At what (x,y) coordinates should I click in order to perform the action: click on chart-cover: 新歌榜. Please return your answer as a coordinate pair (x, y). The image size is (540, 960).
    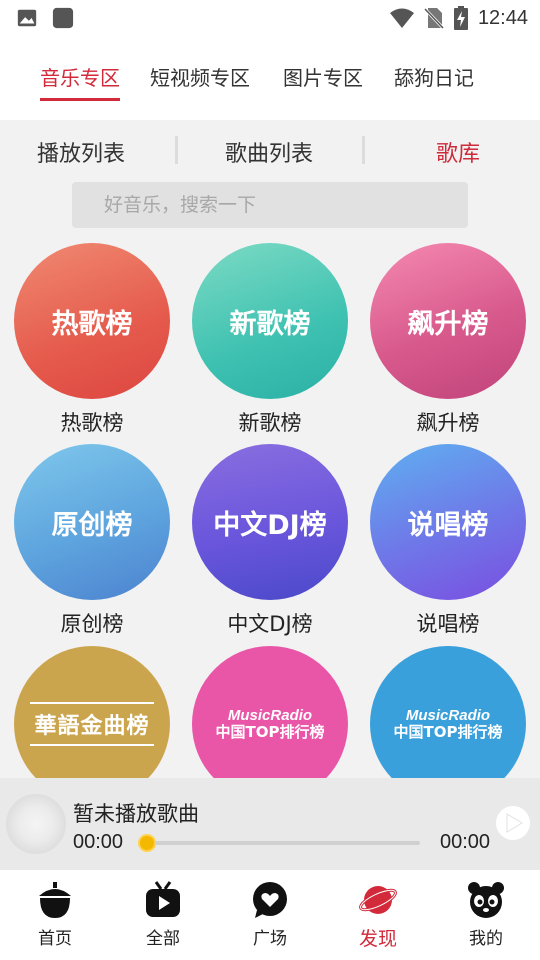
    Looking at the image, I should click on (270, 321).